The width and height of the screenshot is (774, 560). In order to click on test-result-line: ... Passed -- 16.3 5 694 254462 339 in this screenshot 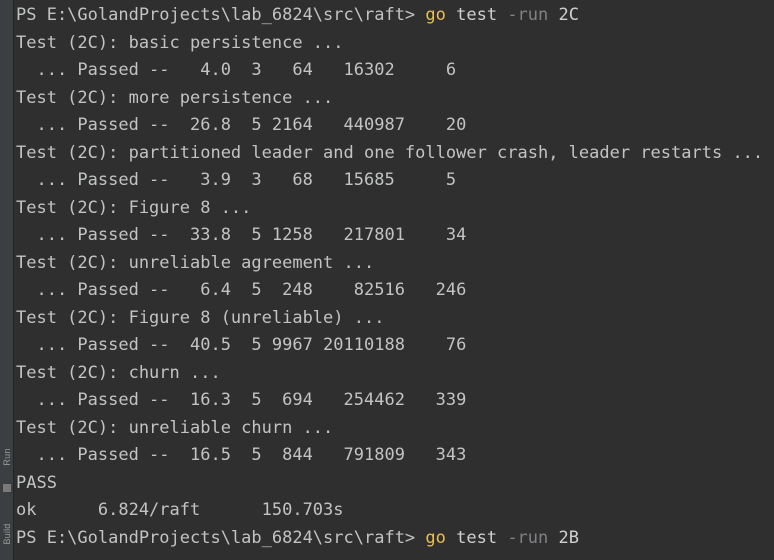, I will do `click(394, 401)`.